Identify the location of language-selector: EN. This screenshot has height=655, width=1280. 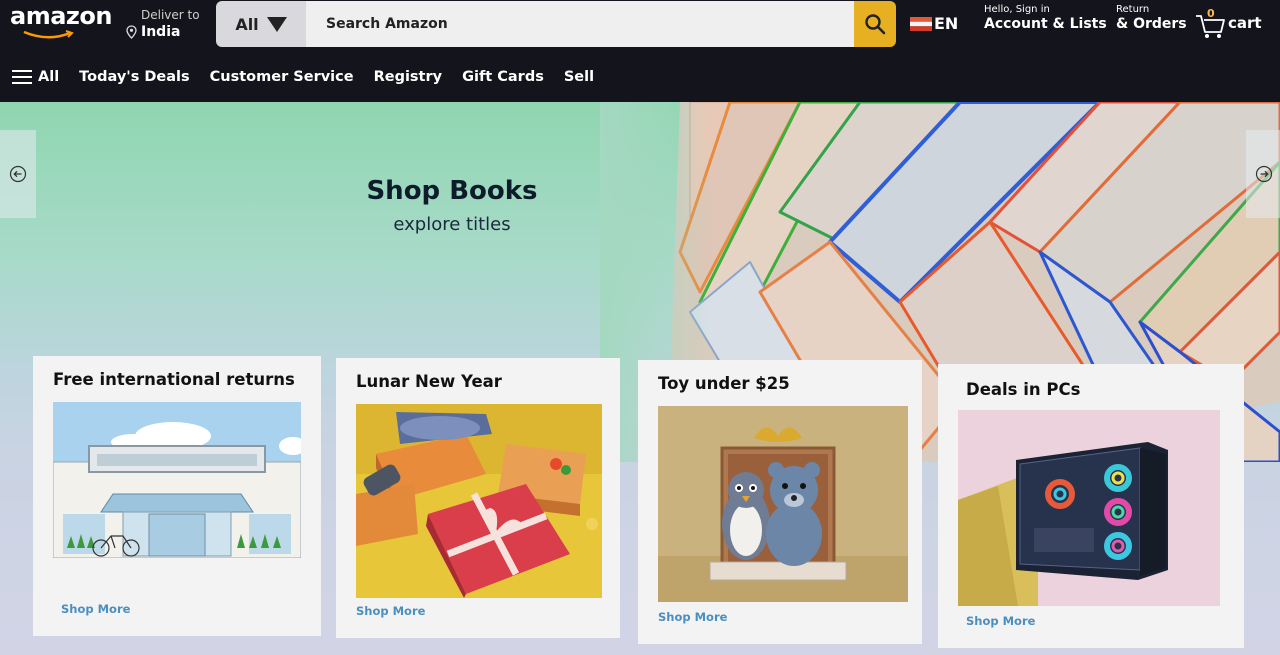
(934, 23).